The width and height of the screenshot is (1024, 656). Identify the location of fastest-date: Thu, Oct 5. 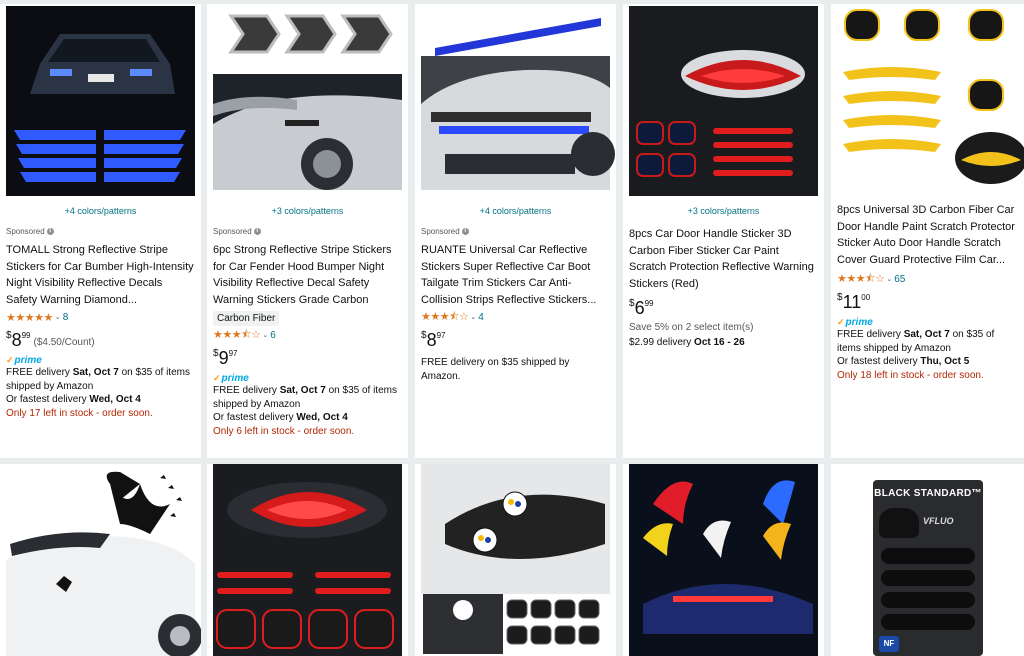
(945, 362).